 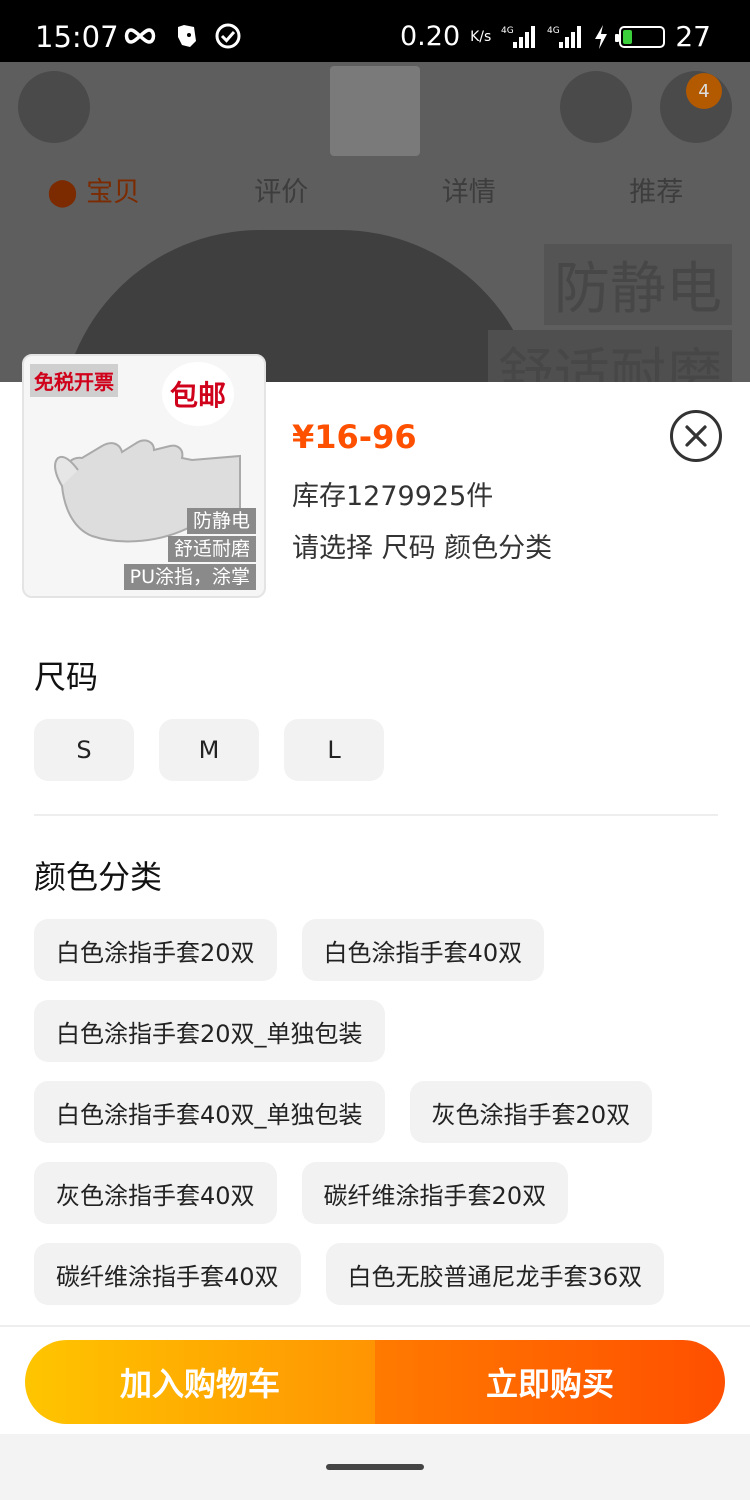 I want to click on system-nav-bar, so click(x=375, y=1467).